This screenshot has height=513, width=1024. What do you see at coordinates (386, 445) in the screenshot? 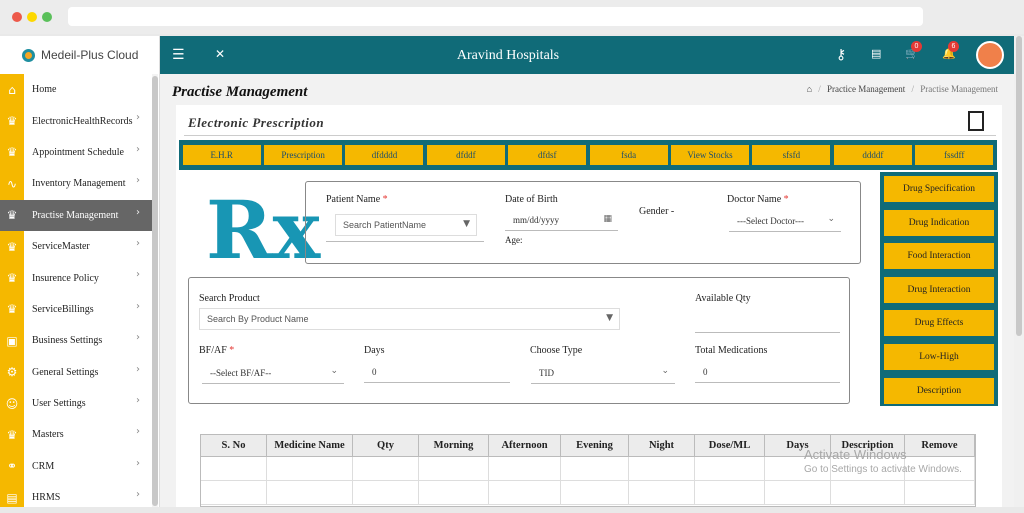
I see `table-header-cell: Qty` at bounding box center [386, 445].